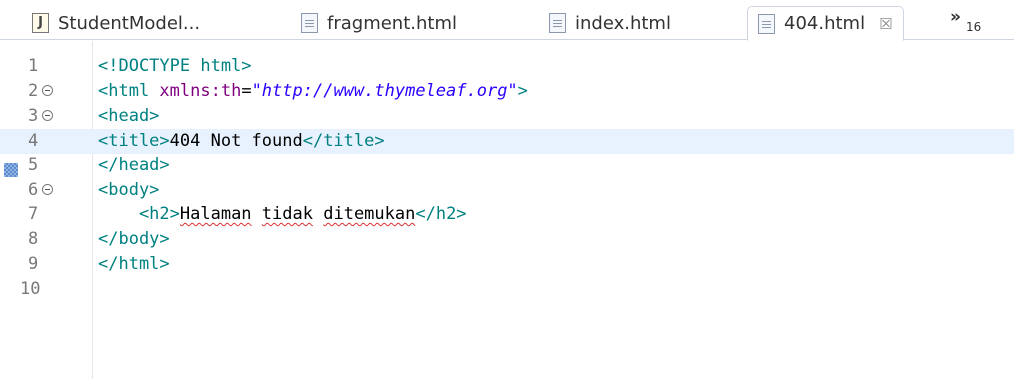 This screenshot has height=379, width=1014. Describe the element at coordinates (134, 141) in the screenshot. I see `code-token: <title>` at that location.